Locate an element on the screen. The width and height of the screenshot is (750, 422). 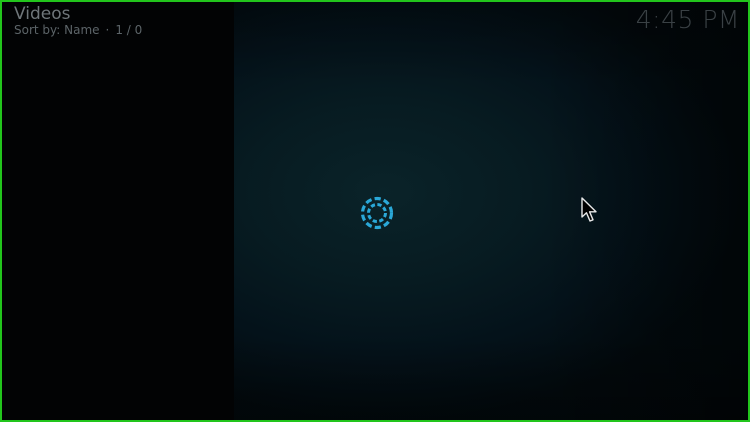
item-count: 1 / 0 is located at coordinates (129, 30).